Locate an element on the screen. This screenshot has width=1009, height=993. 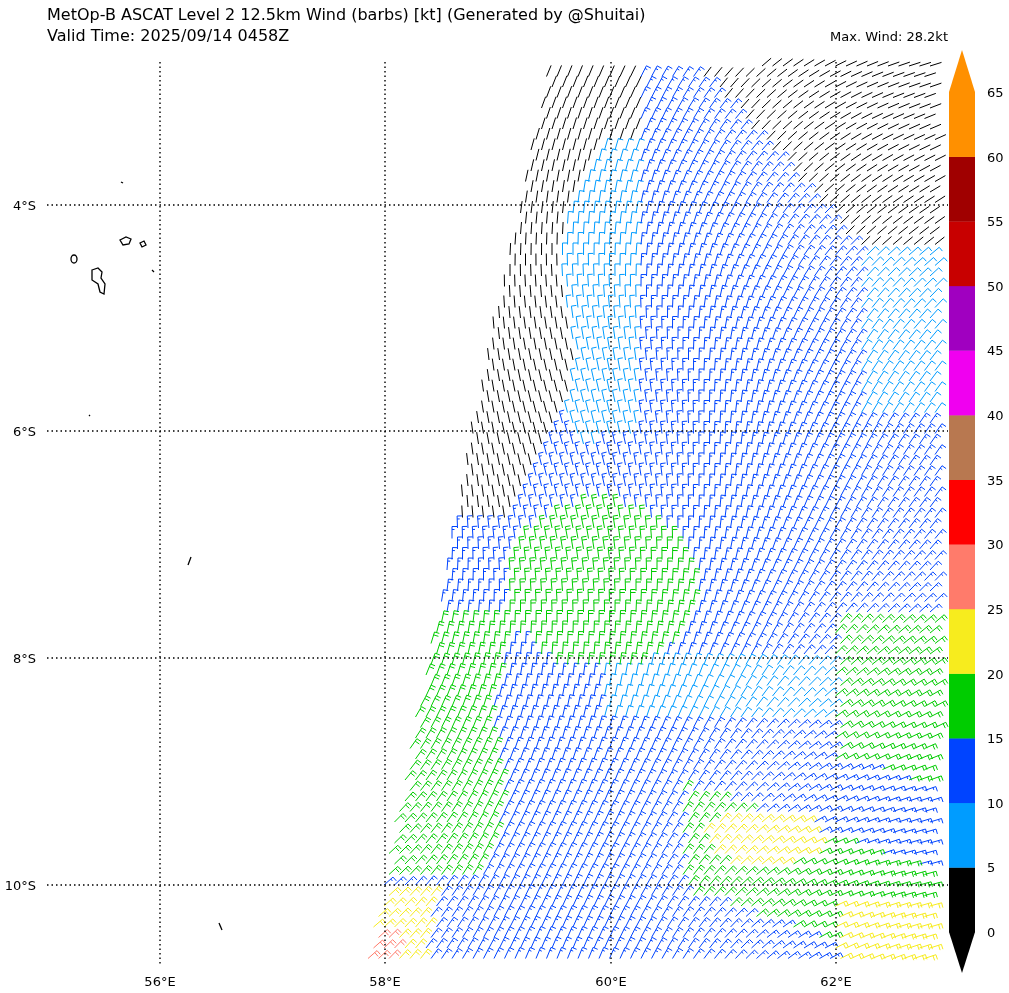
longitude-label: 62°E is located at coordinates (836, 981).